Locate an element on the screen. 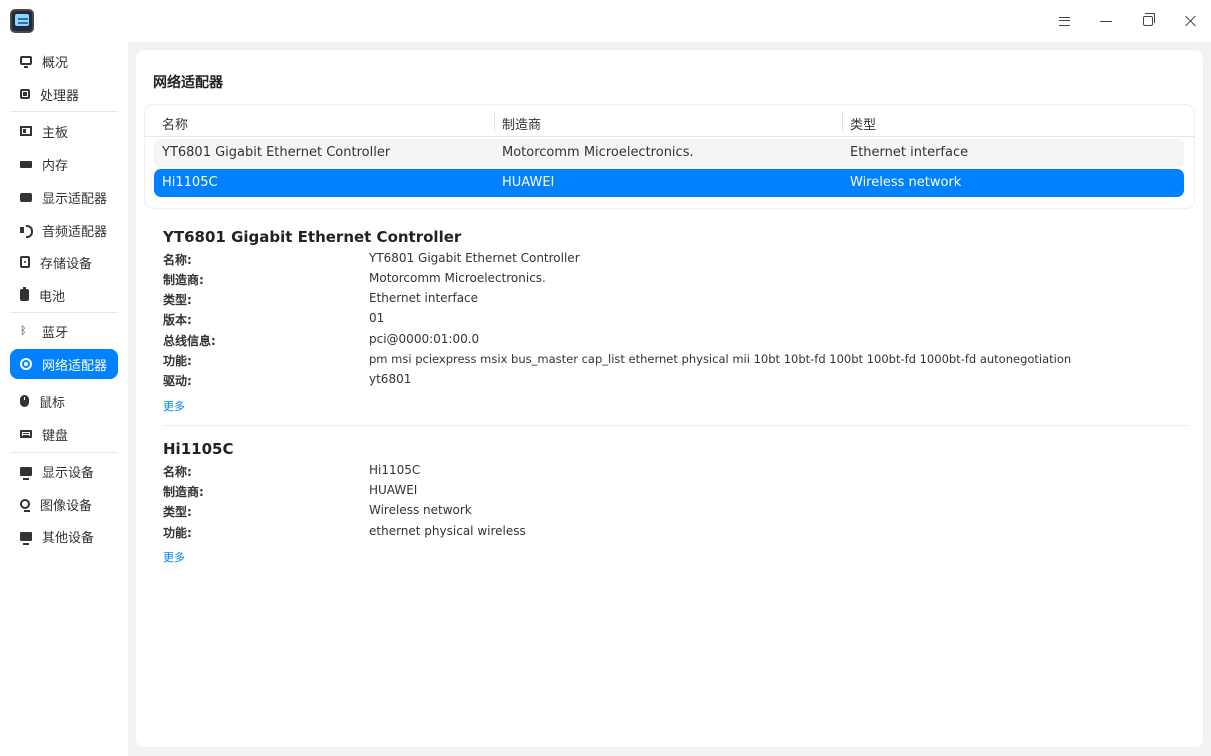 This screenshot has height=756, width=1211. network-icon is located at coordinates (26, 364).